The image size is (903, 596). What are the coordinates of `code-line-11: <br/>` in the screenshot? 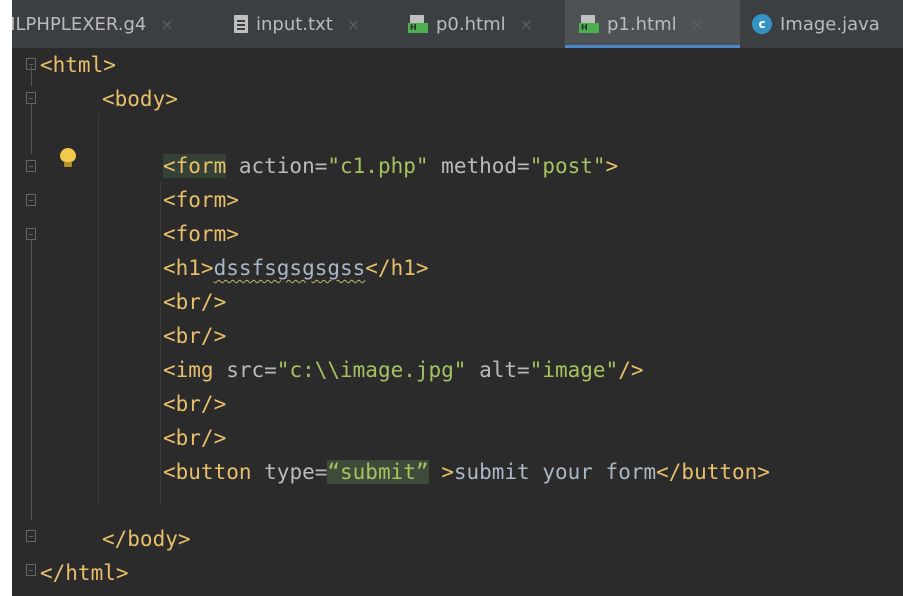 It's located at (194, 404).